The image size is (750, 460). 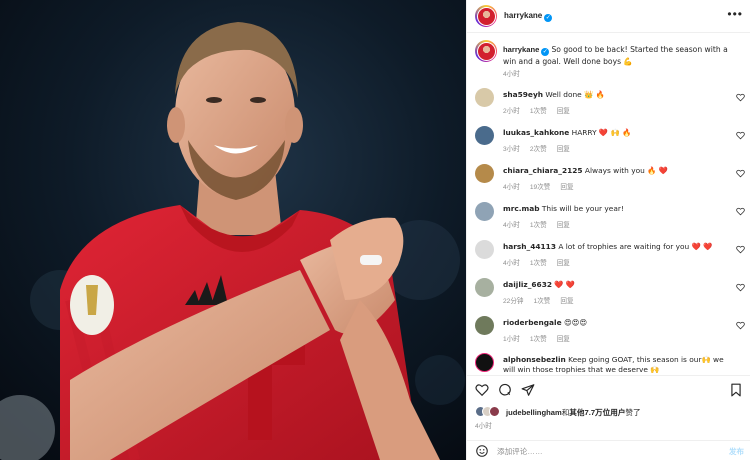 What do you see at coordinates (540, 187) in the screenshot?
I see `comment-like-count: 19次赞` at bounding box center [540, 187].